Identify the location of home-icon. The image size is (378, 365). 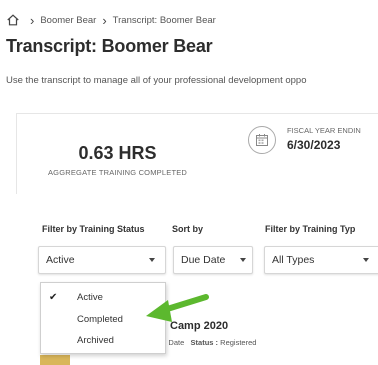
(13, 20).